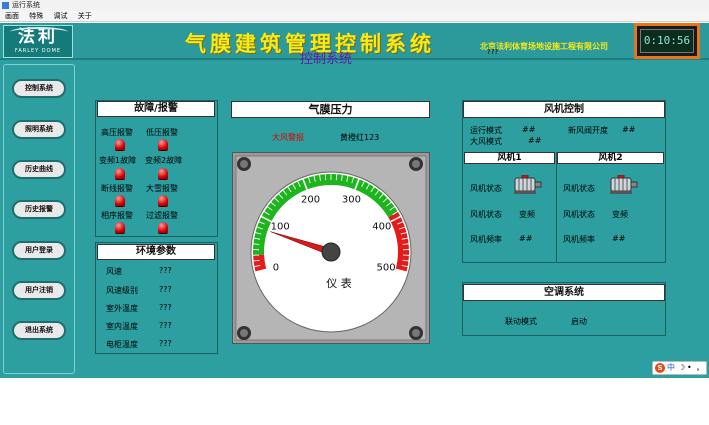  I want to click on wind-alarm-label: 大风警报, so click(288, 137).